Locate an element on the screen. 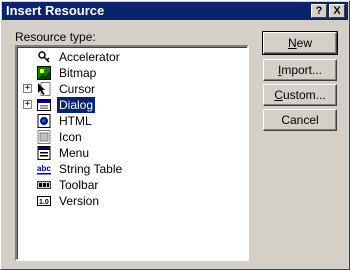 This screenshot has height=270, width=350. html-icon is located at coordinates (44, 121).